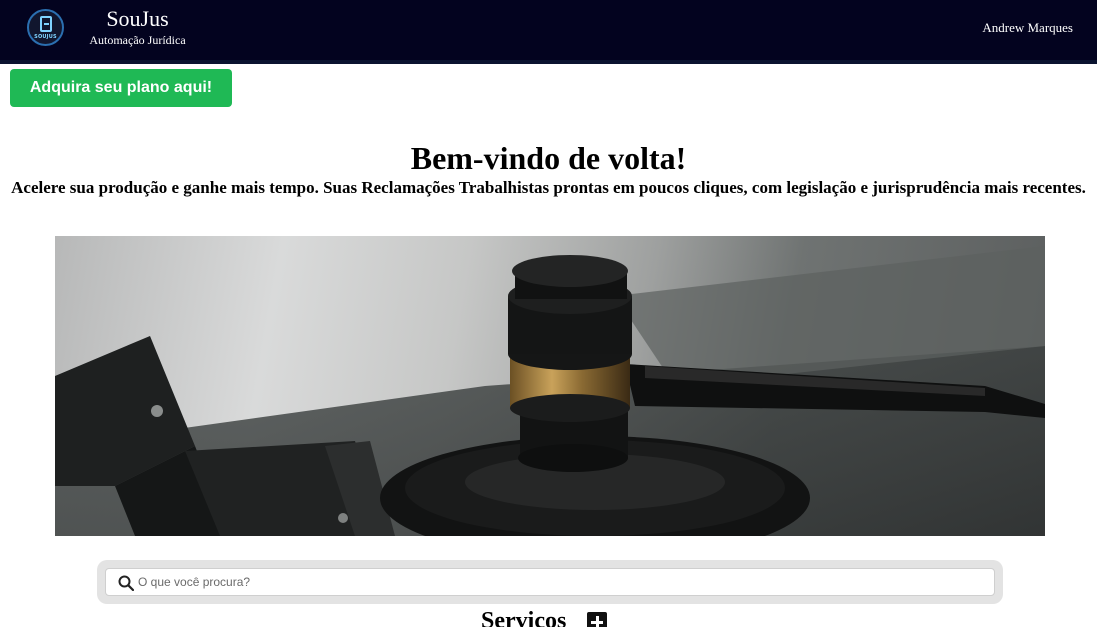  Describe the element at coordinates (45, 37) in the screenshot. I see `logo-text: SOUJUS` at that location.